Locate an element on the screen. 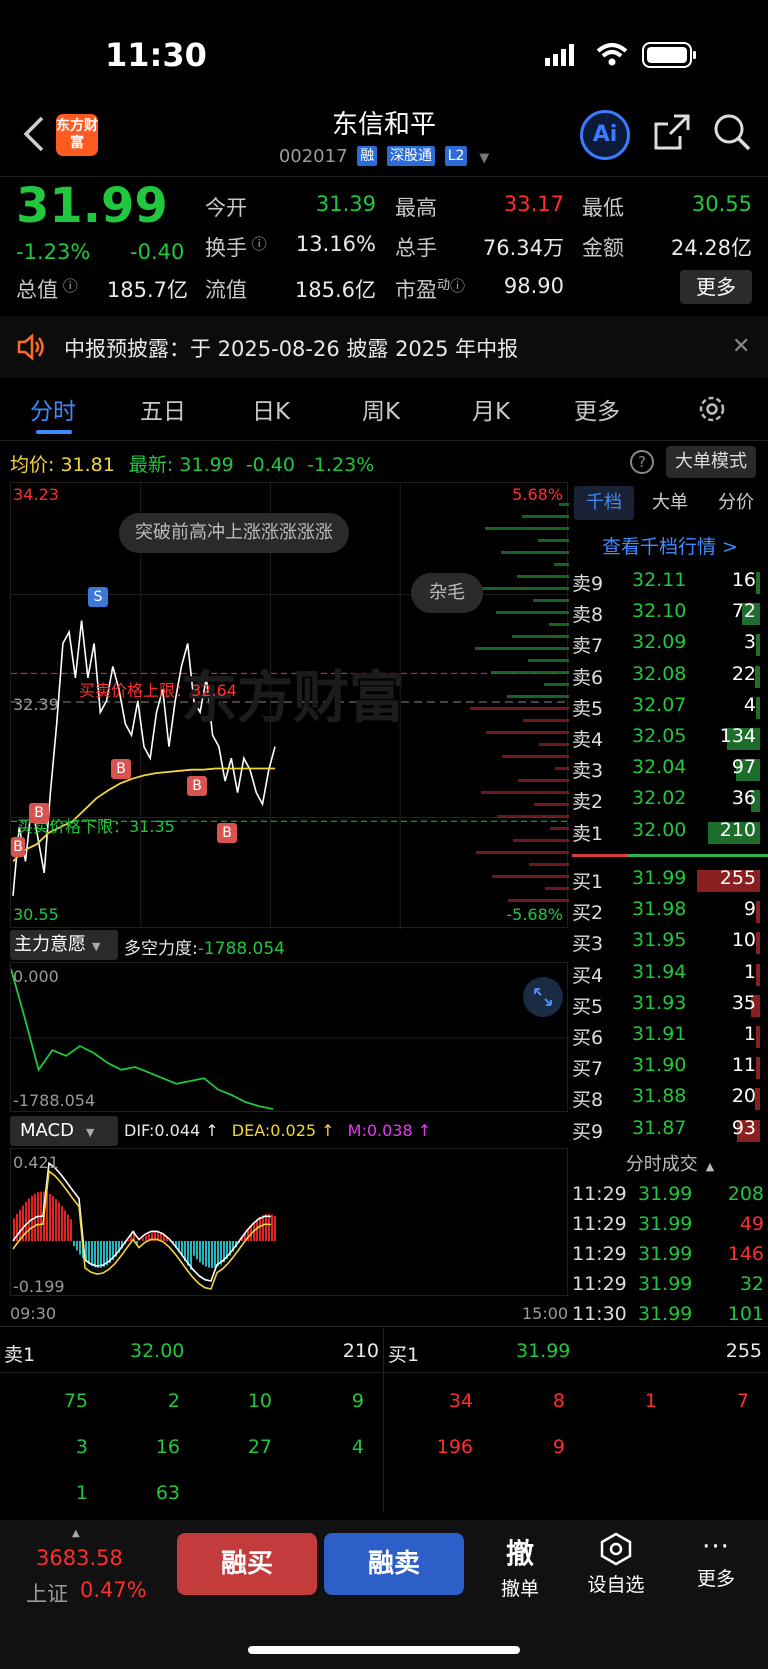 The width and height of the screenshot is (768, 1669). help-icon: ? is located at coordinates (642, 462).